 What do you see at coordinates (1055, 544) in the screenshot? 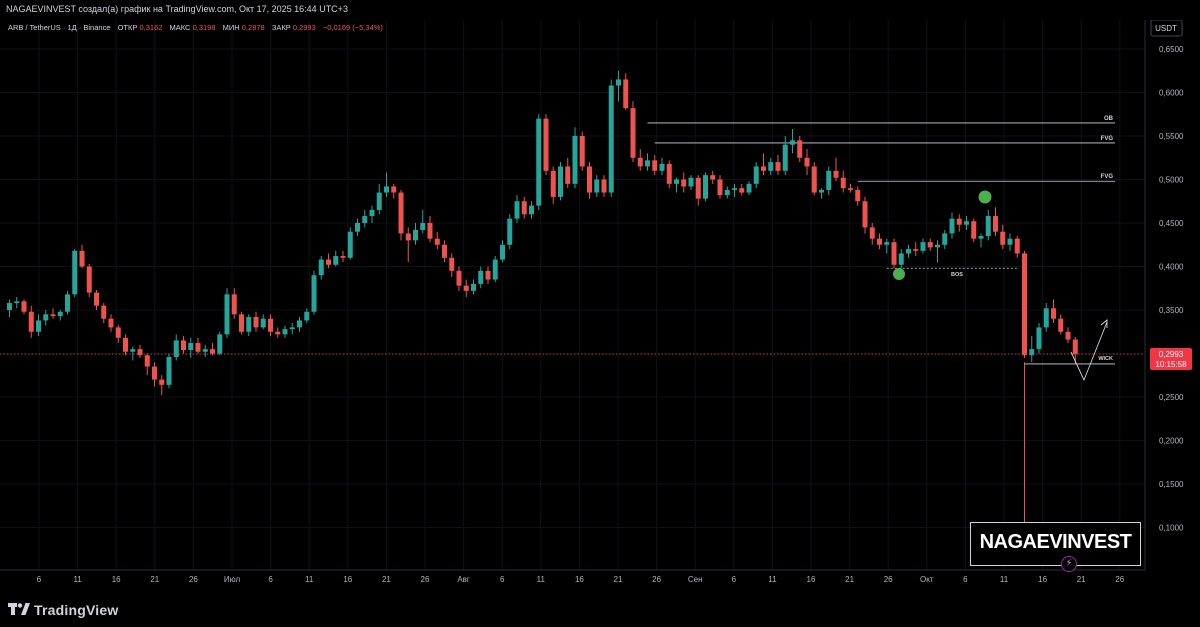
I see `nagaevinvest-logo: NAGAEVINVEST` at bounding box center [1055, 544].